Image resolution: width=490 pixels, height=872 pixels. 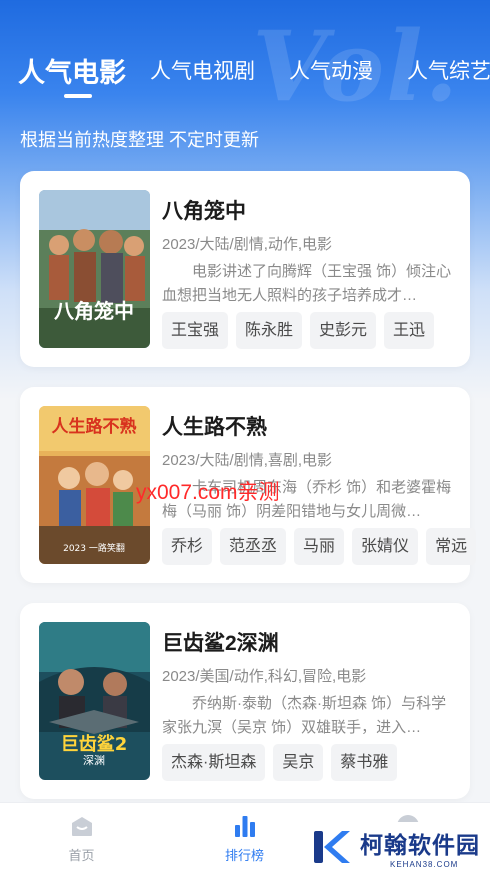 What do you see at coordinates (298, 762) in the screenshot?
I see `cast-chip: 吴京` at bounding box center [298, 762].